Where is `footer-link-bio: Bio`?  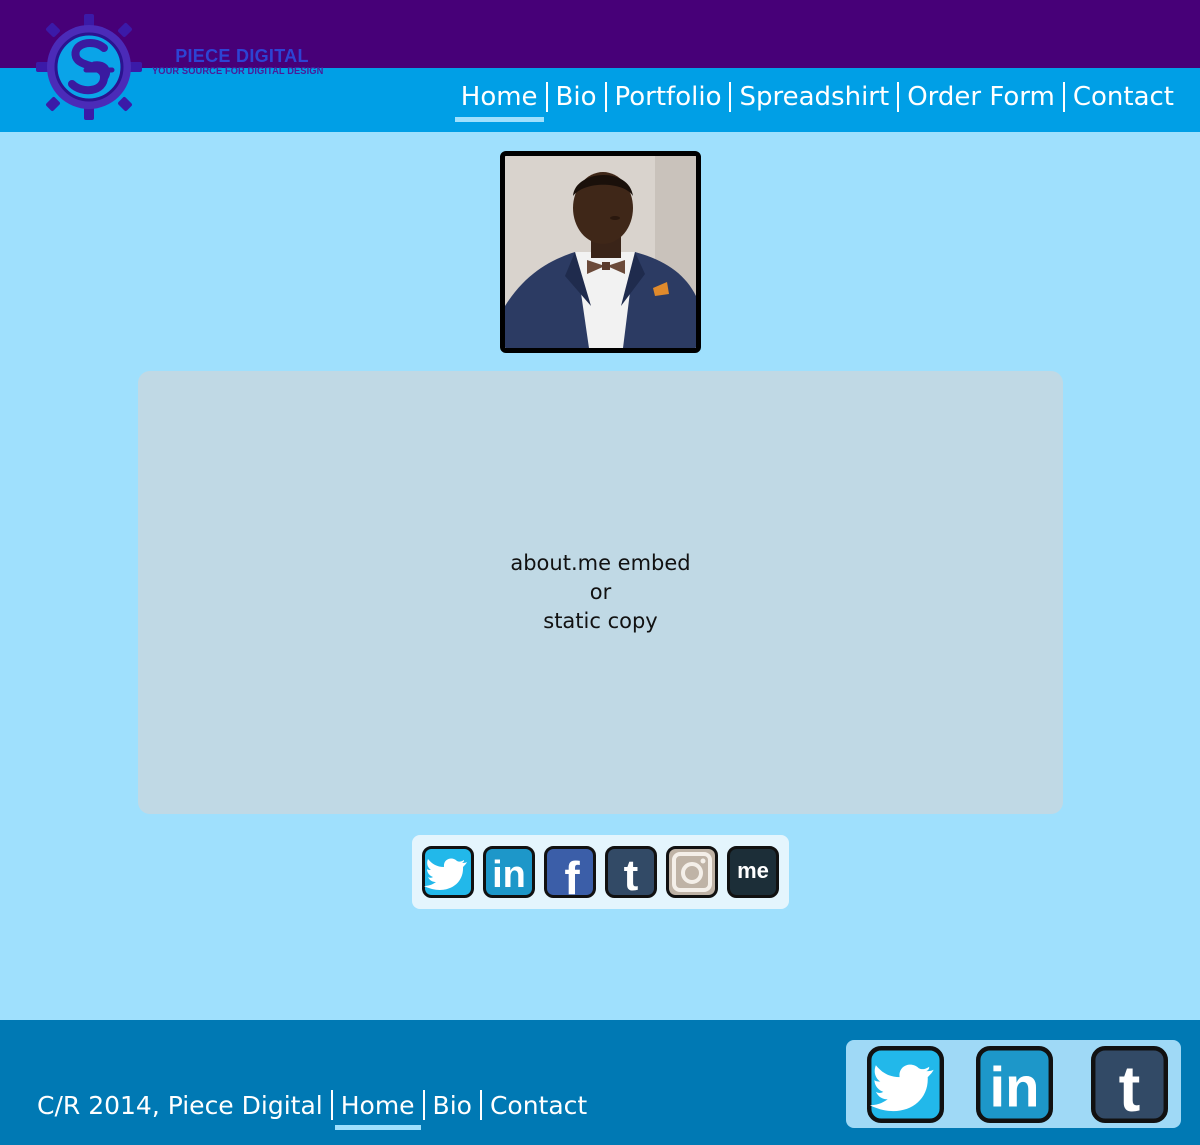 footer-link-bio: Bio is located at coordinates (452, 1105).